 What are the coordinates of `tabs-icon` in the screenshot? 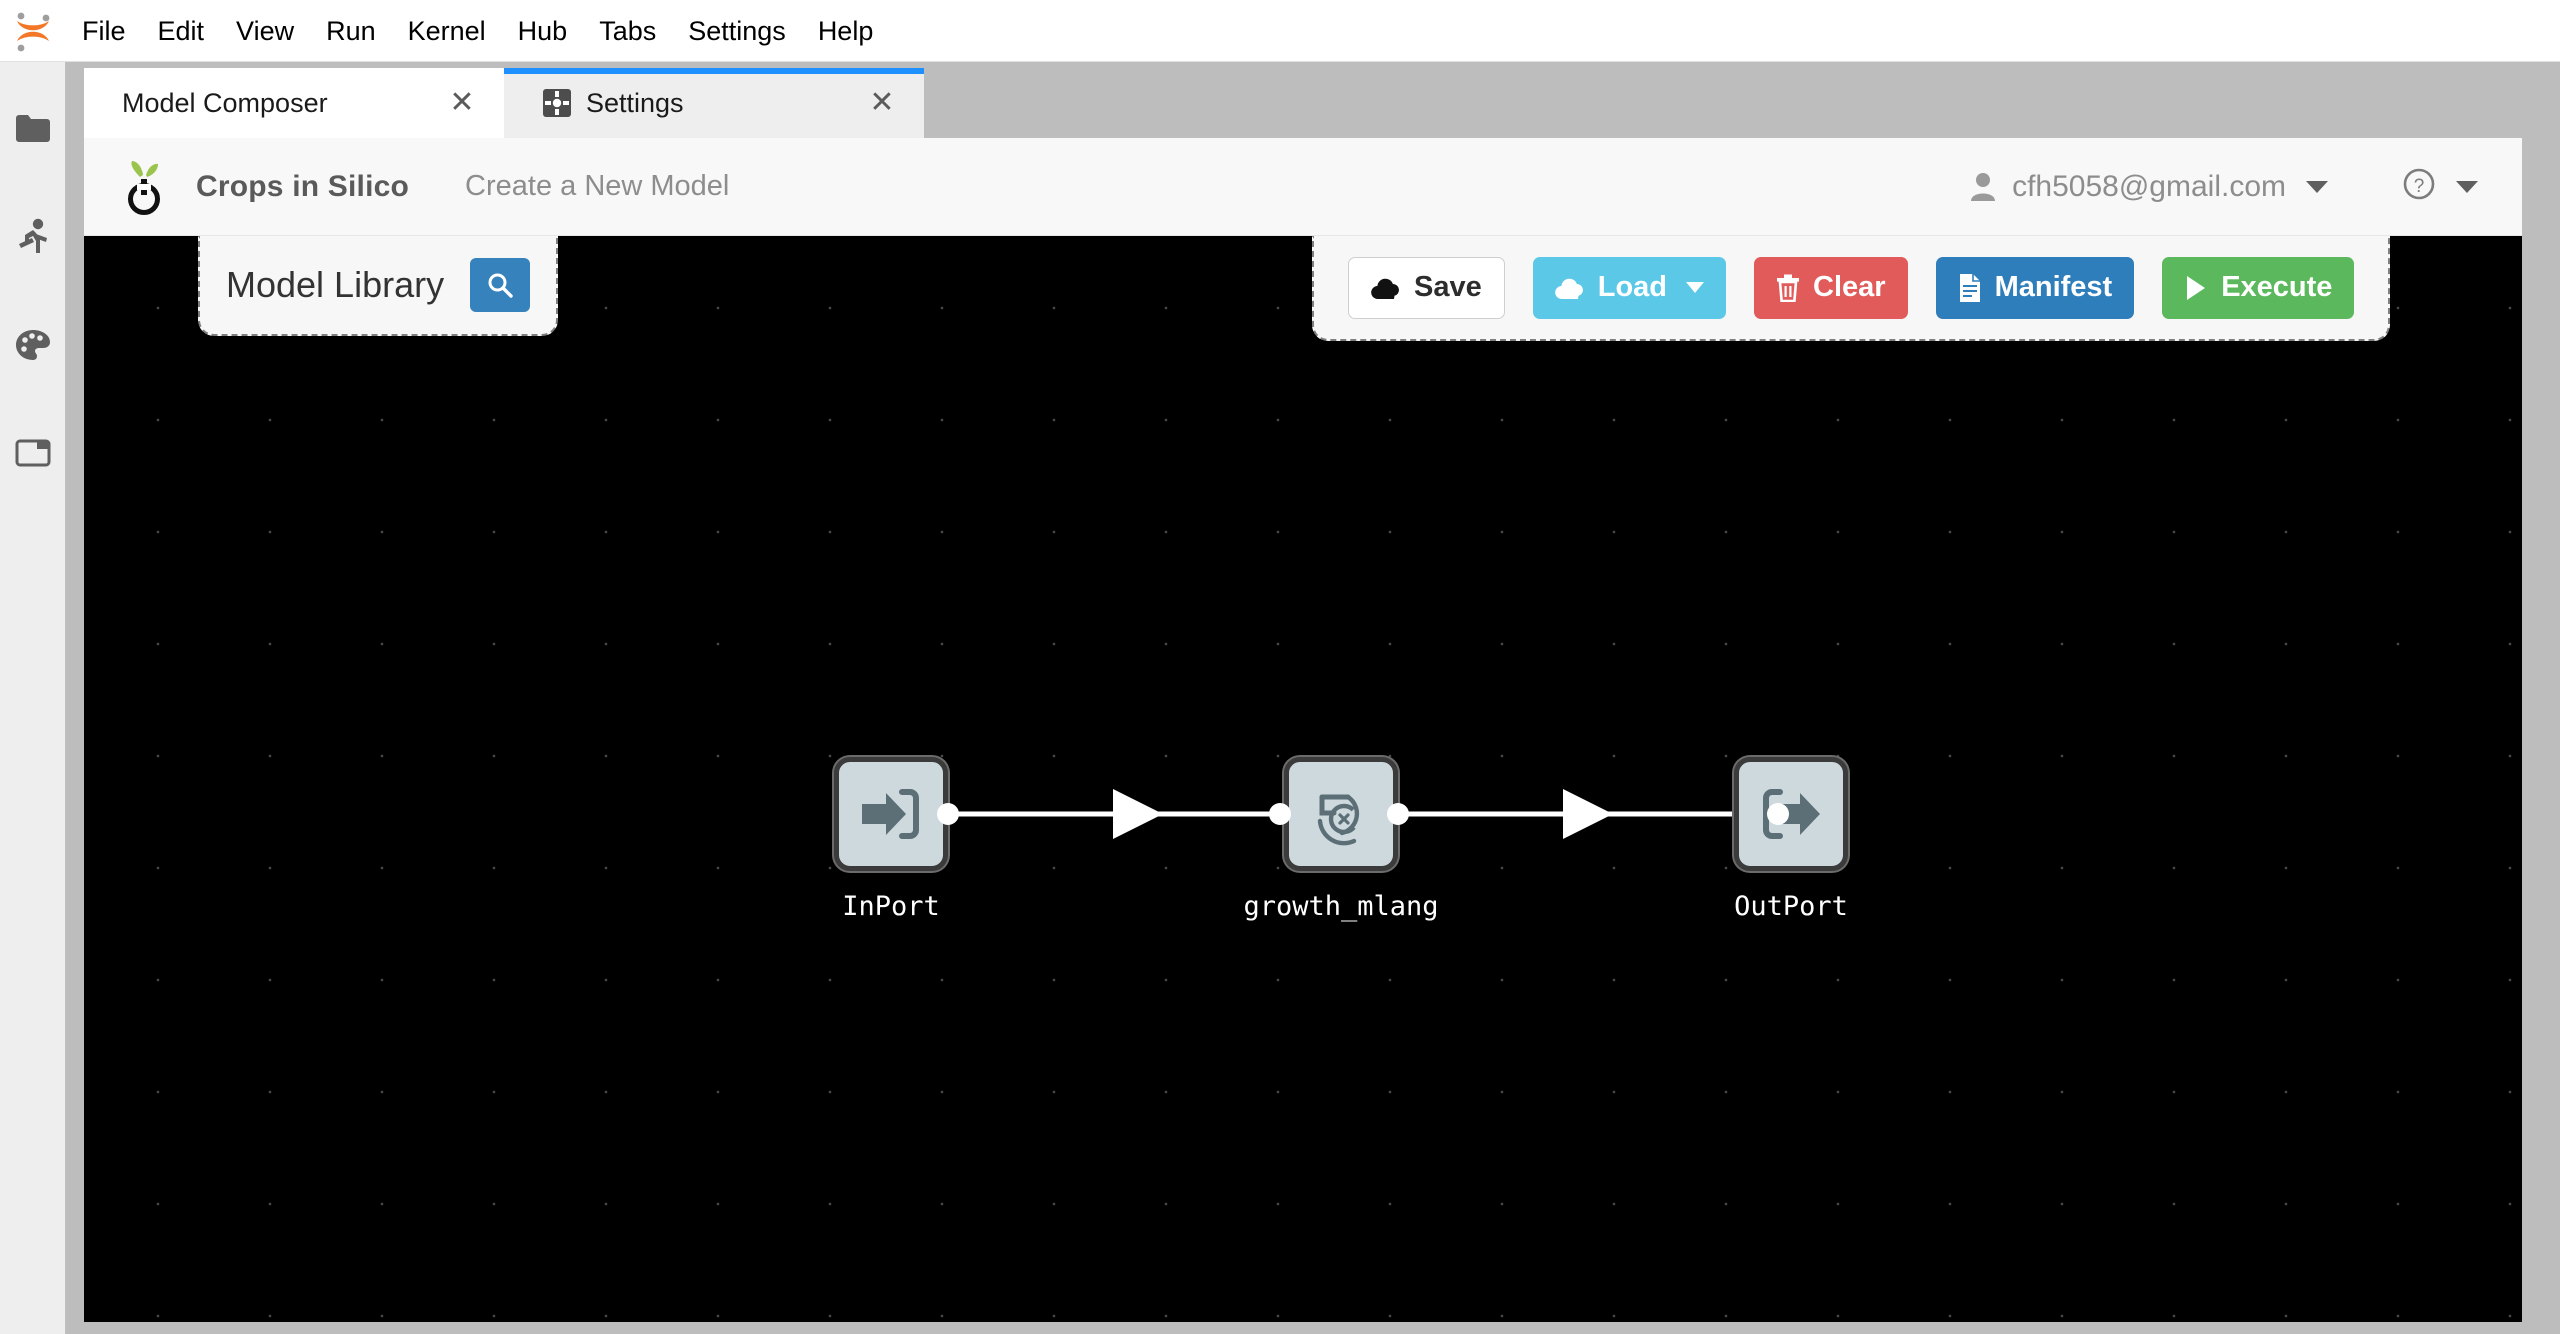 It's located at (33, 453).